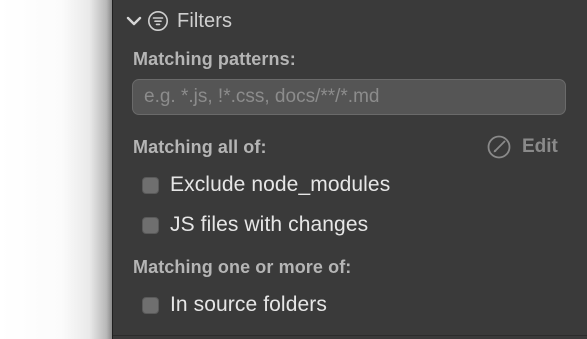 The height and width of the screenshot is (339, 587). What do you see at coordinates (540, 146) in the screenshot?
I see `edit-label: Edit` at bounding box center [540, 146].